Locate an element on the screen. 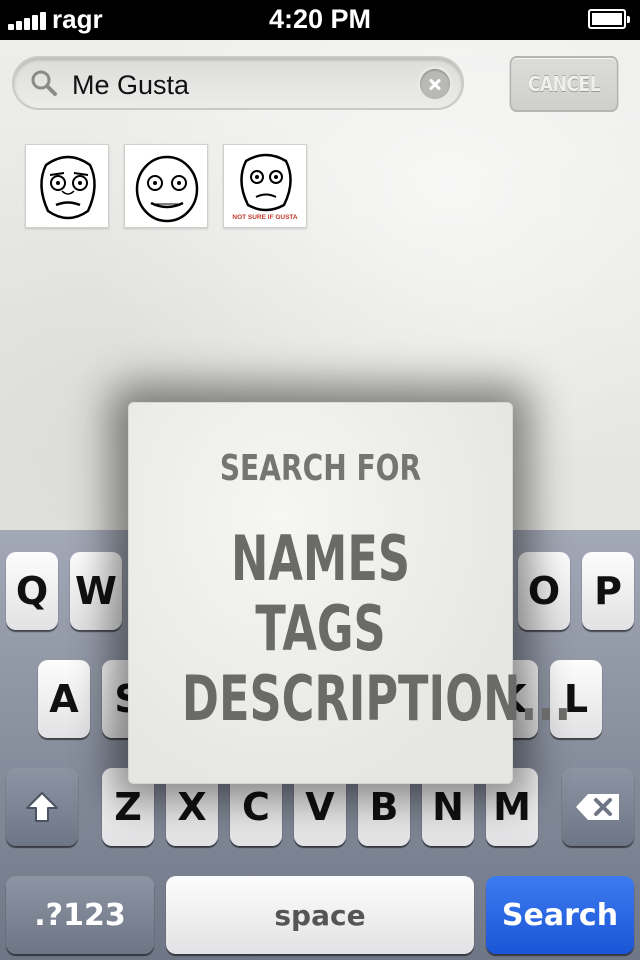 Image resolution: width=640 pixels, height=960 pixels. key-w: W is located at coordinates (96, 591).